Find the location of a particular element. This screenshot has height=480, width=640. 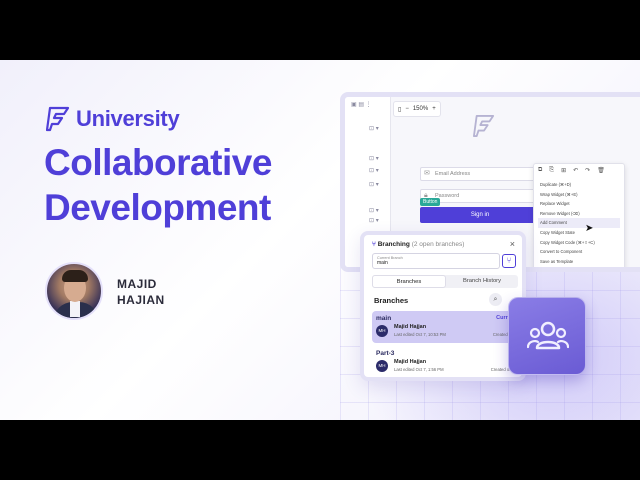

title-line-2: Development is located at coordinates (157, 207).